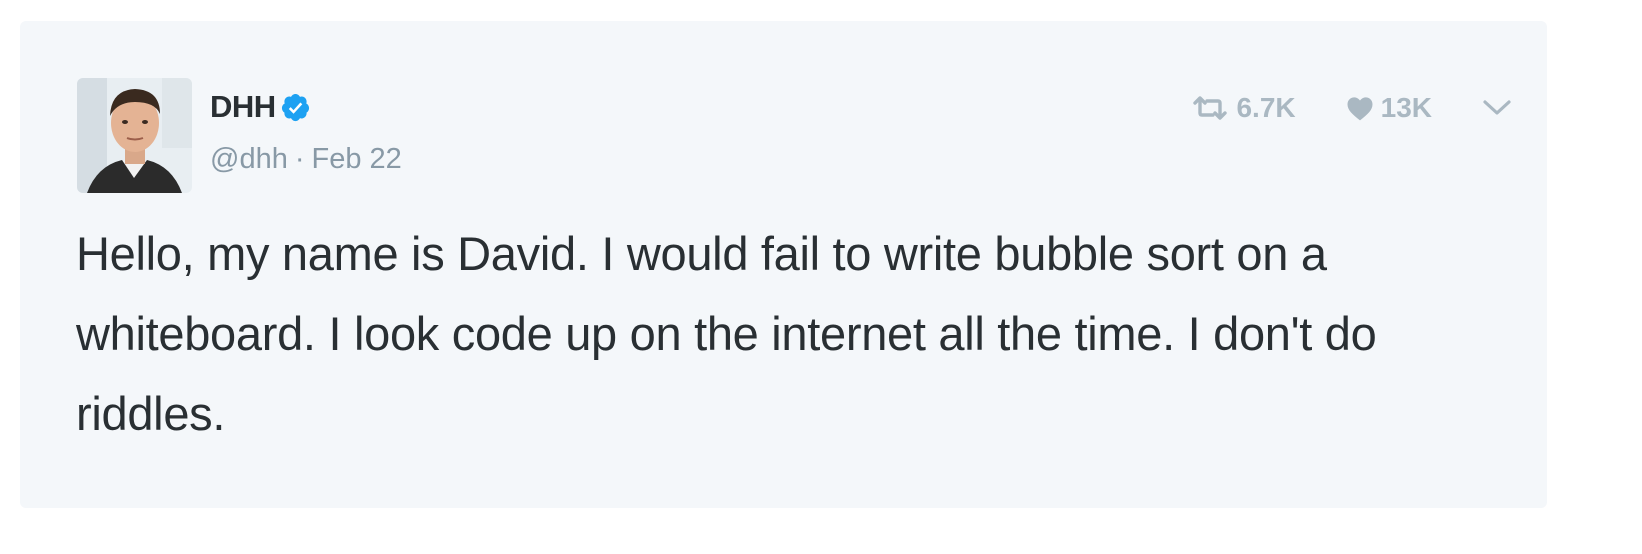  I want to click on verified-badge-icon, so click(295, 107).